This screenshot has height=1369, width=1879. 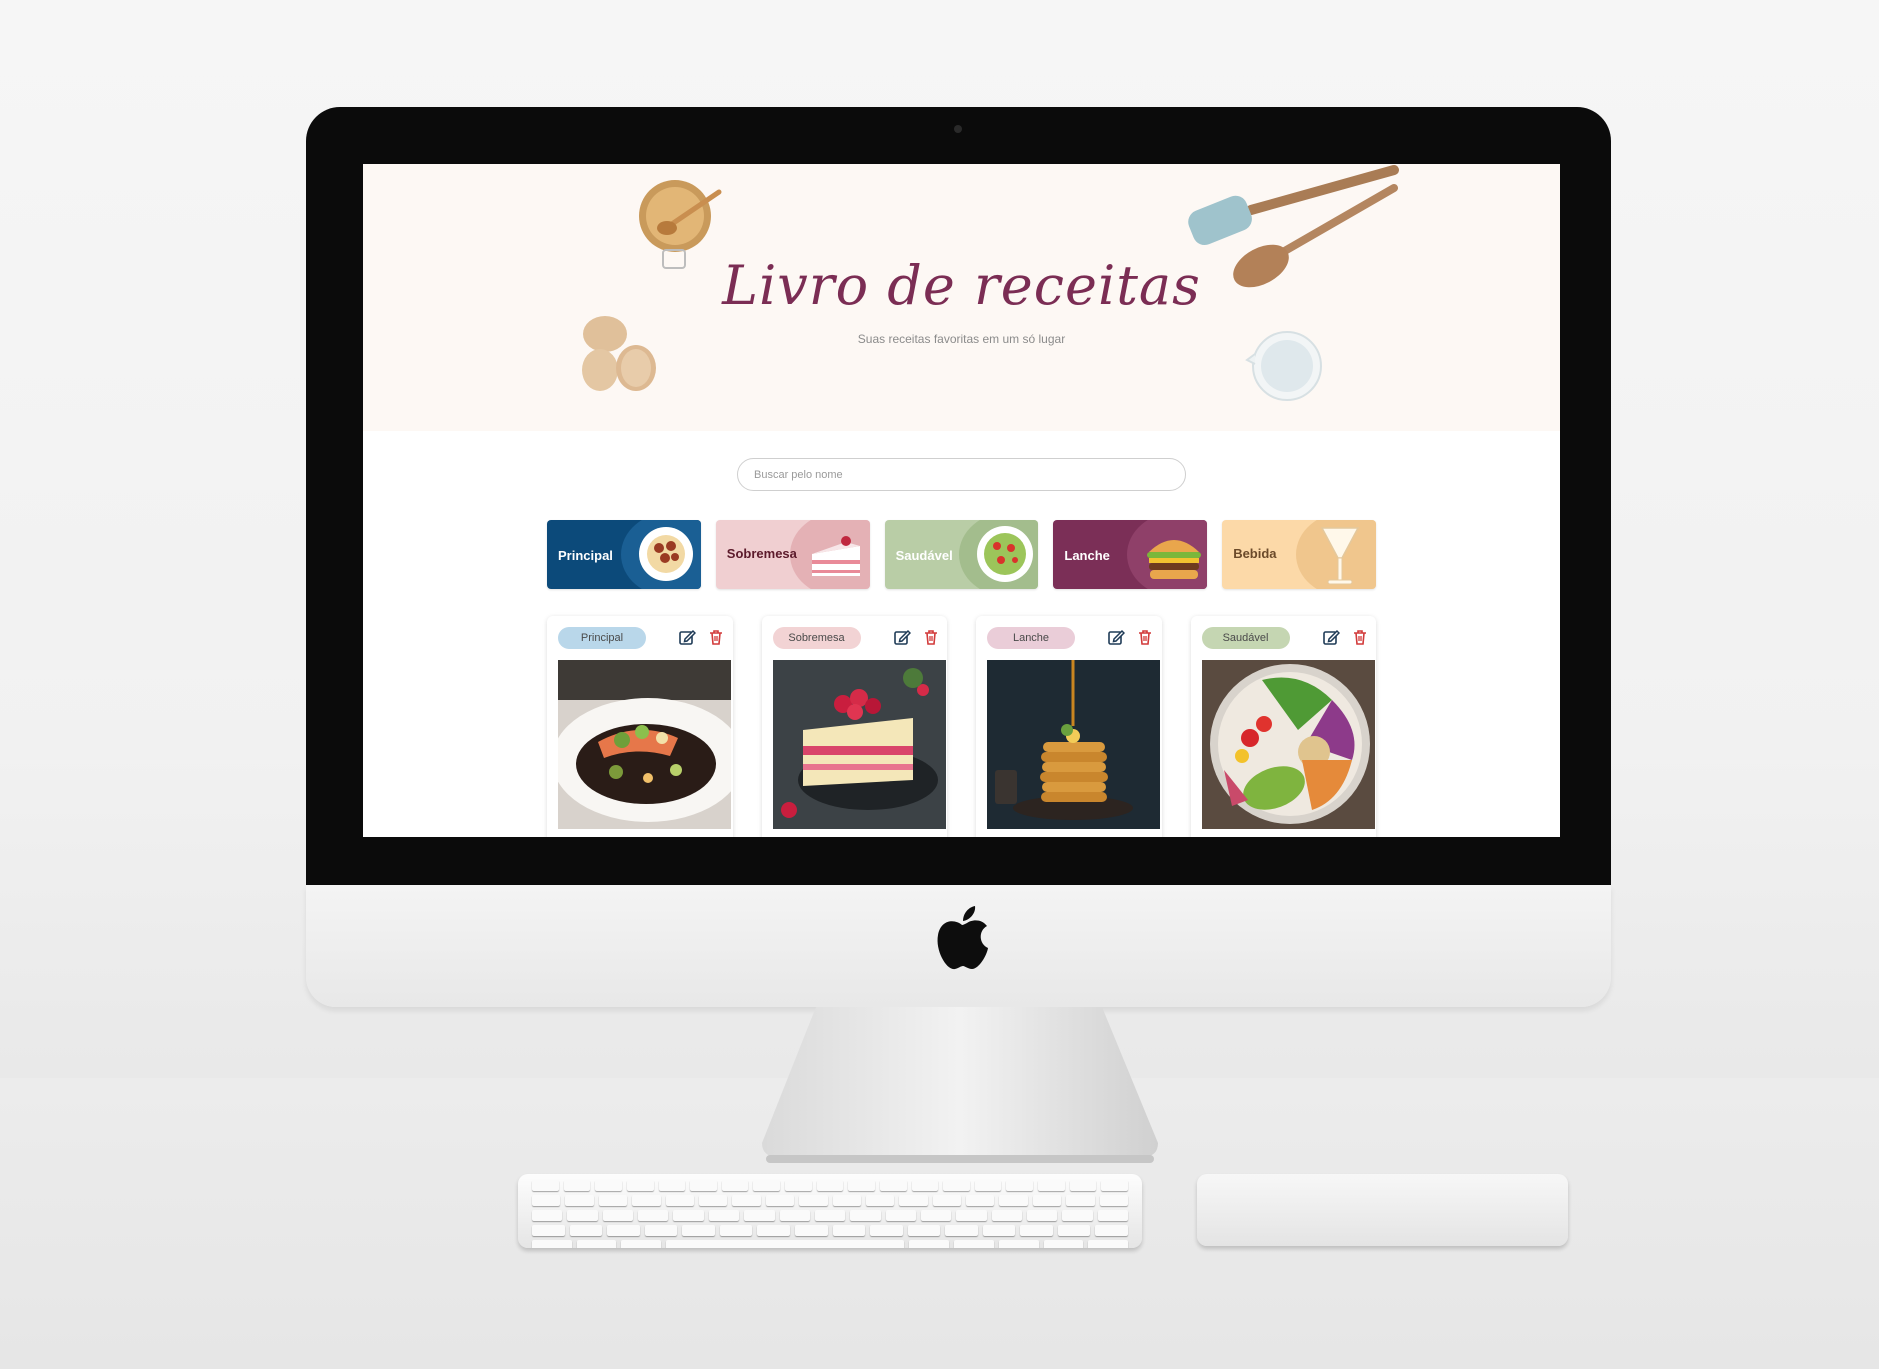 I want to click on pasta-plate-icon, so click(x=666, y=554).